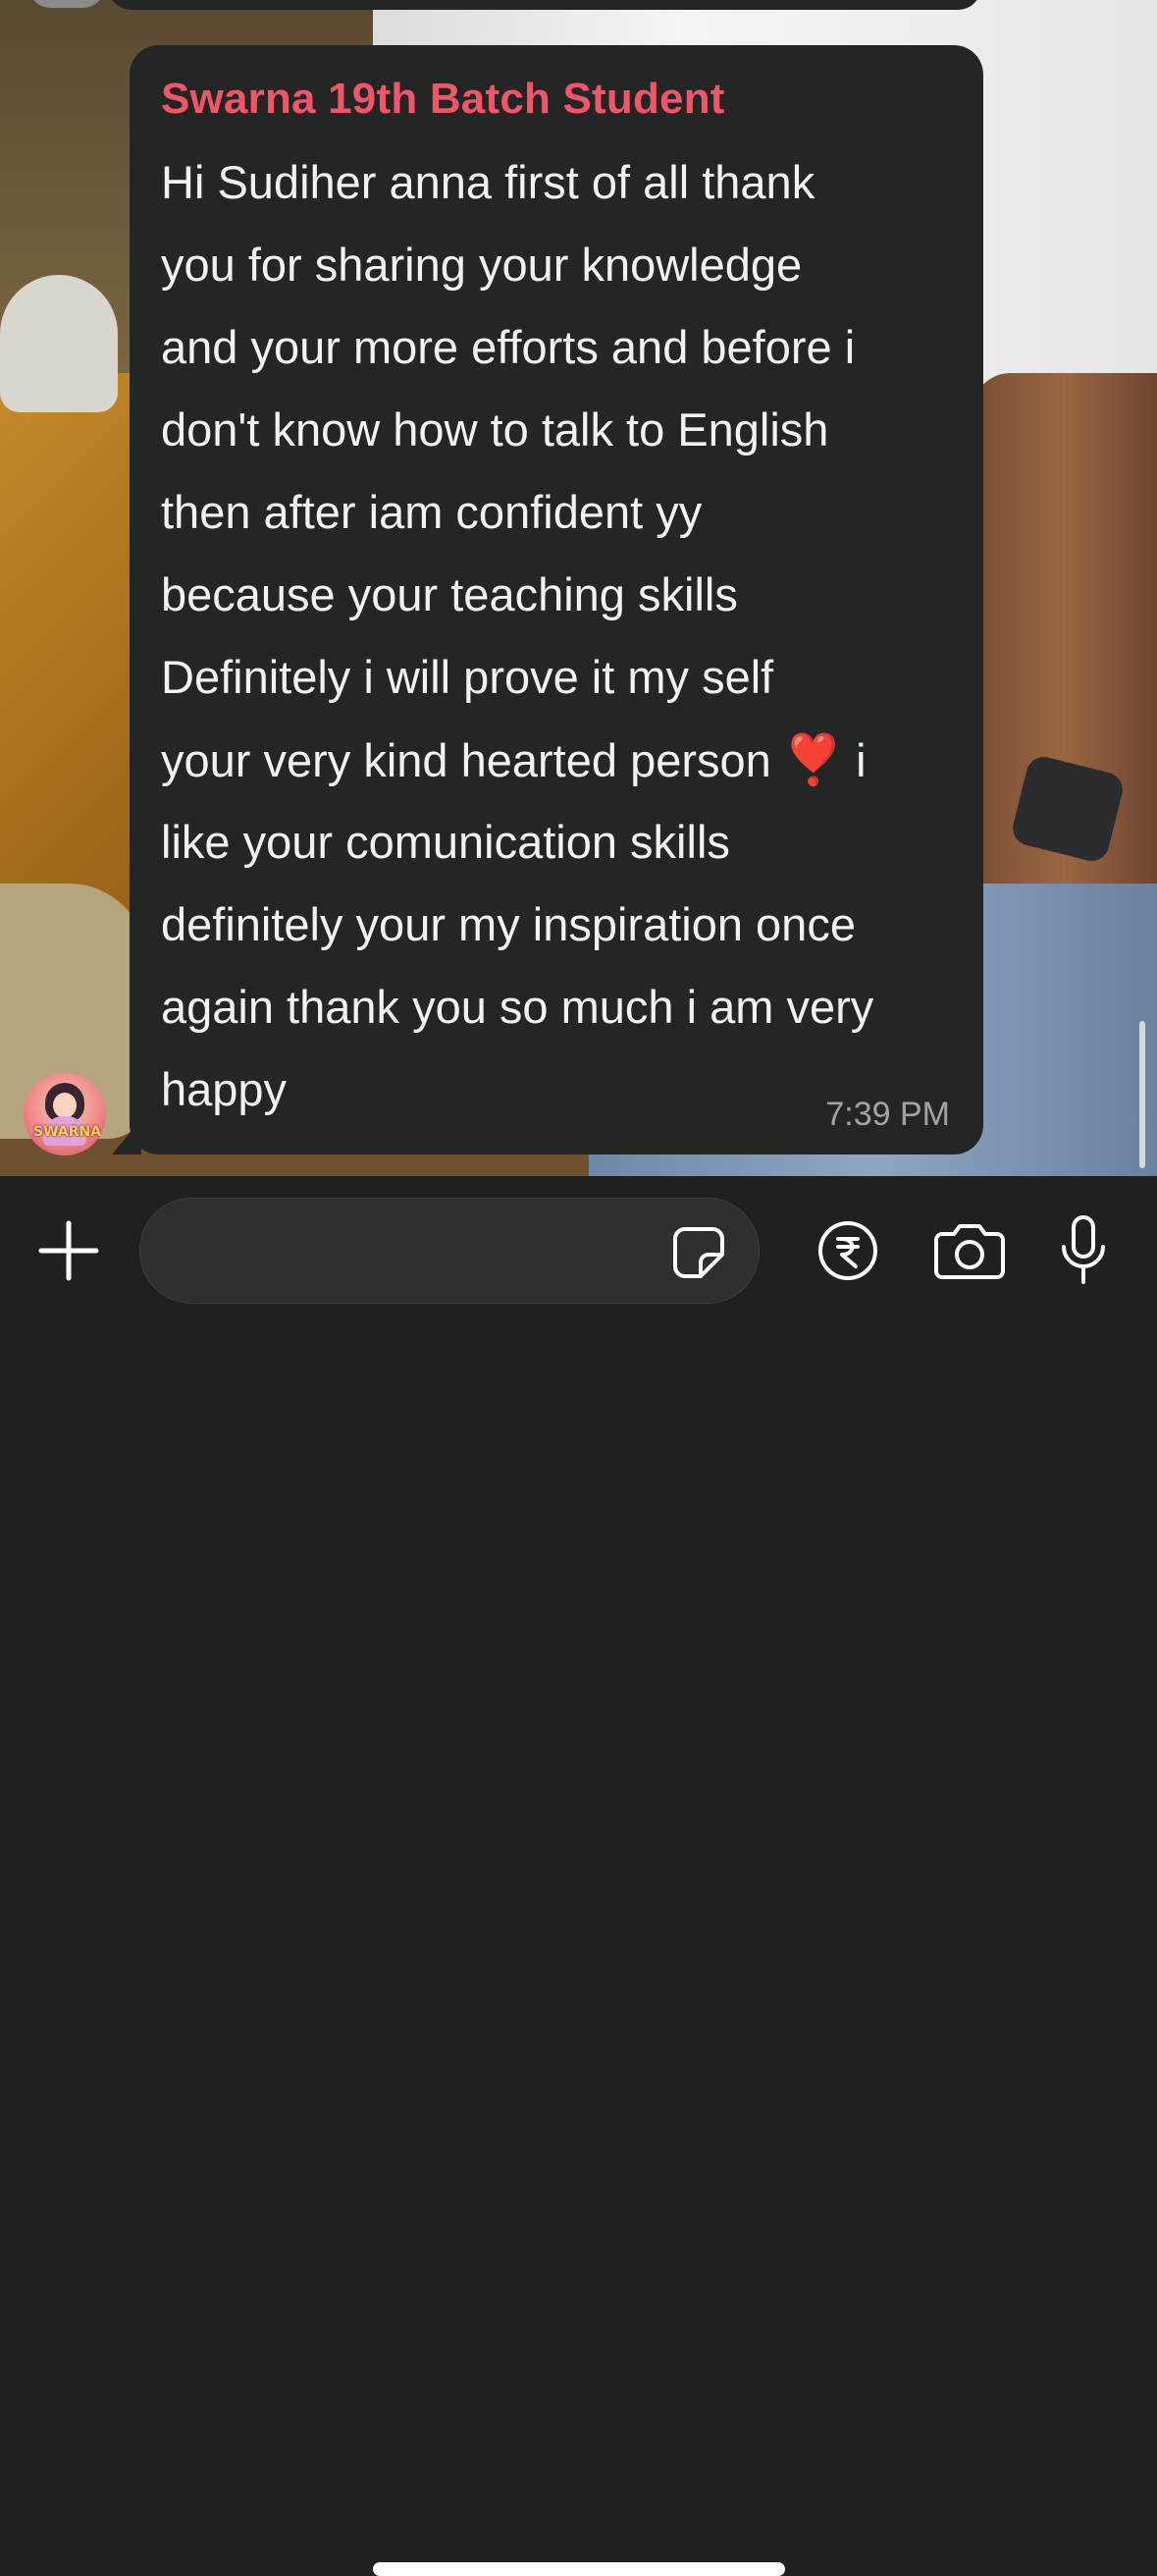 Image resolution: width=1157 pixels, height=2576 pixels. Describe the element at coordinates (59, 343) in the screenshot. I see `wallpaper-chair` at that location.